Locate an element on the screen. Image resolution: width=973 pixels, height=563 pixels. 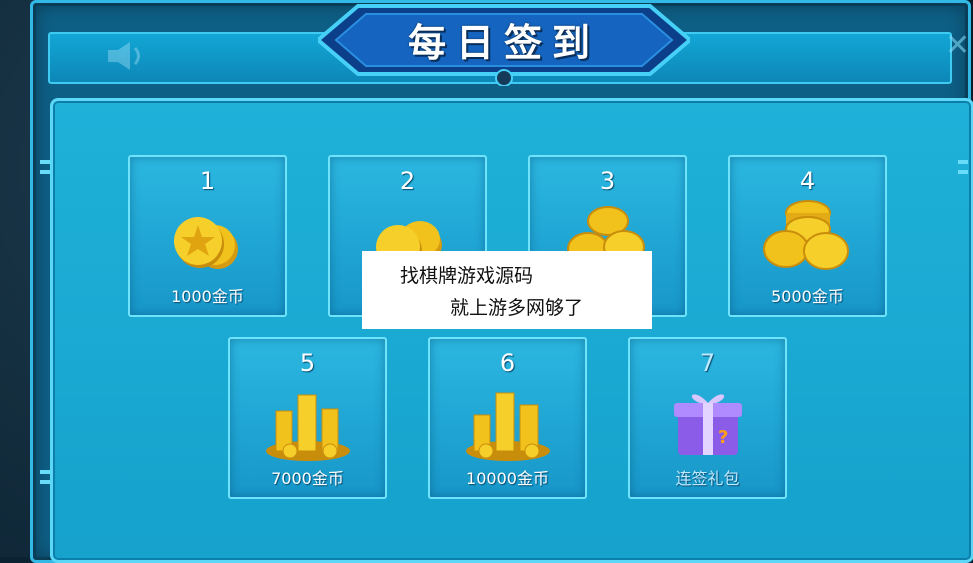
watermark-overlay: 找棋牌游戏源码 就上游多网够了 is located at coordinates (507, 290).